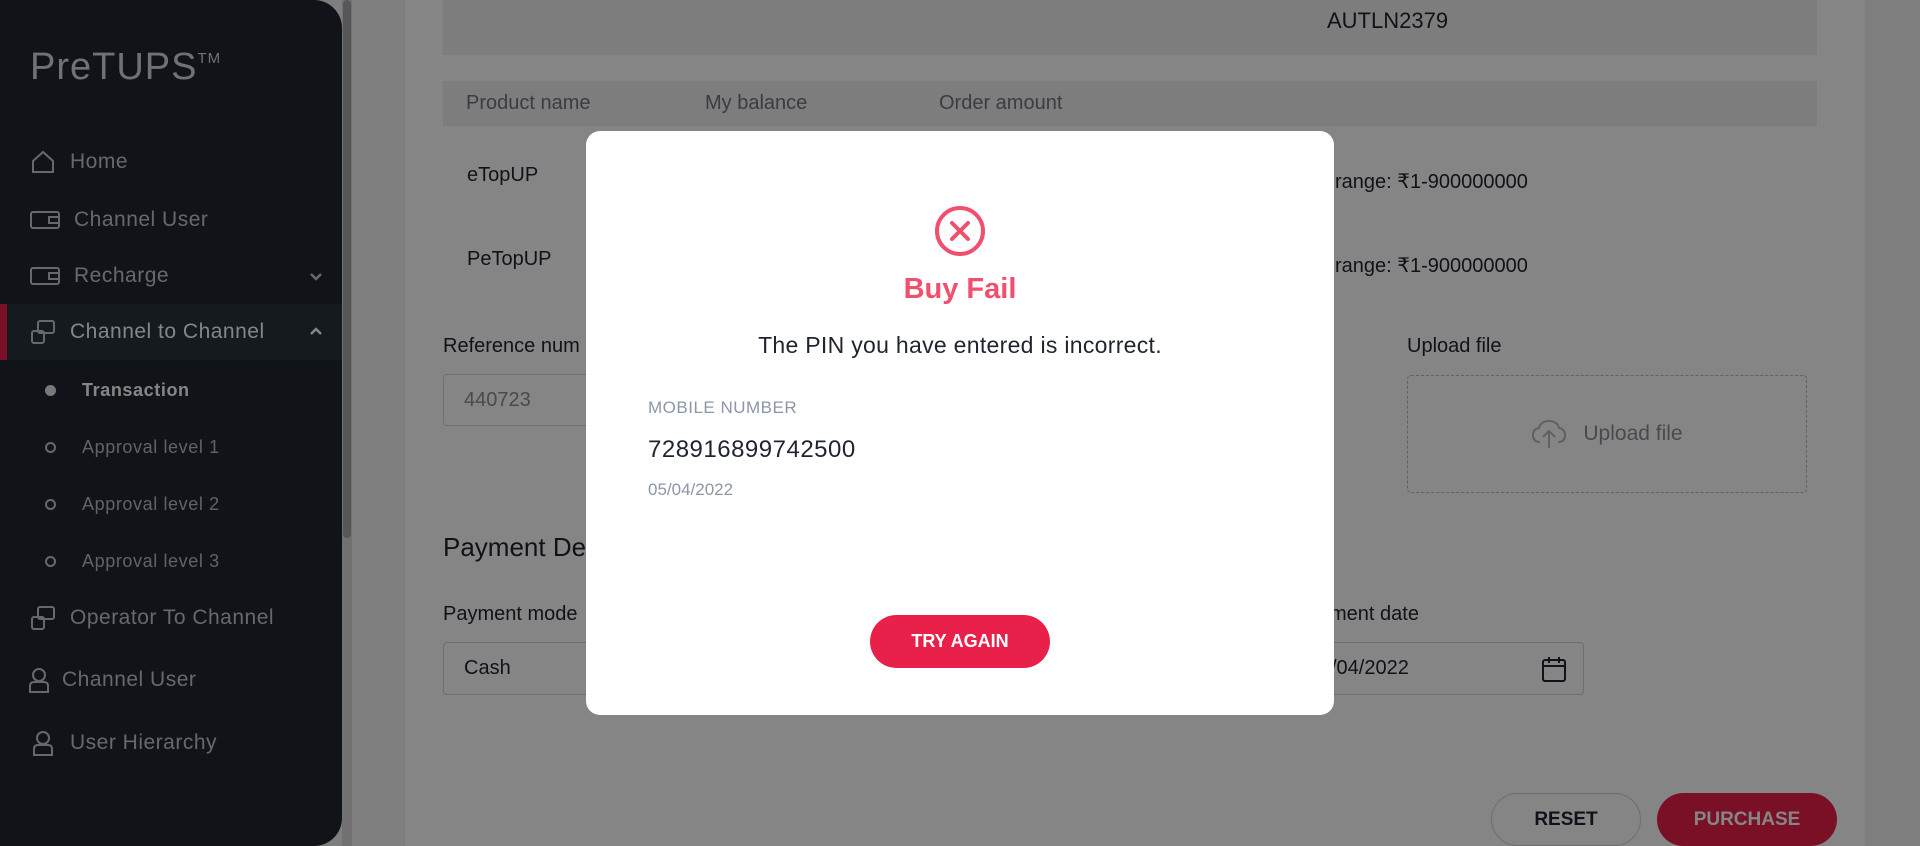 This screenshot has width=1920, height=846. I want to click on dialog-title: Buy Fail, so click(960, 289).